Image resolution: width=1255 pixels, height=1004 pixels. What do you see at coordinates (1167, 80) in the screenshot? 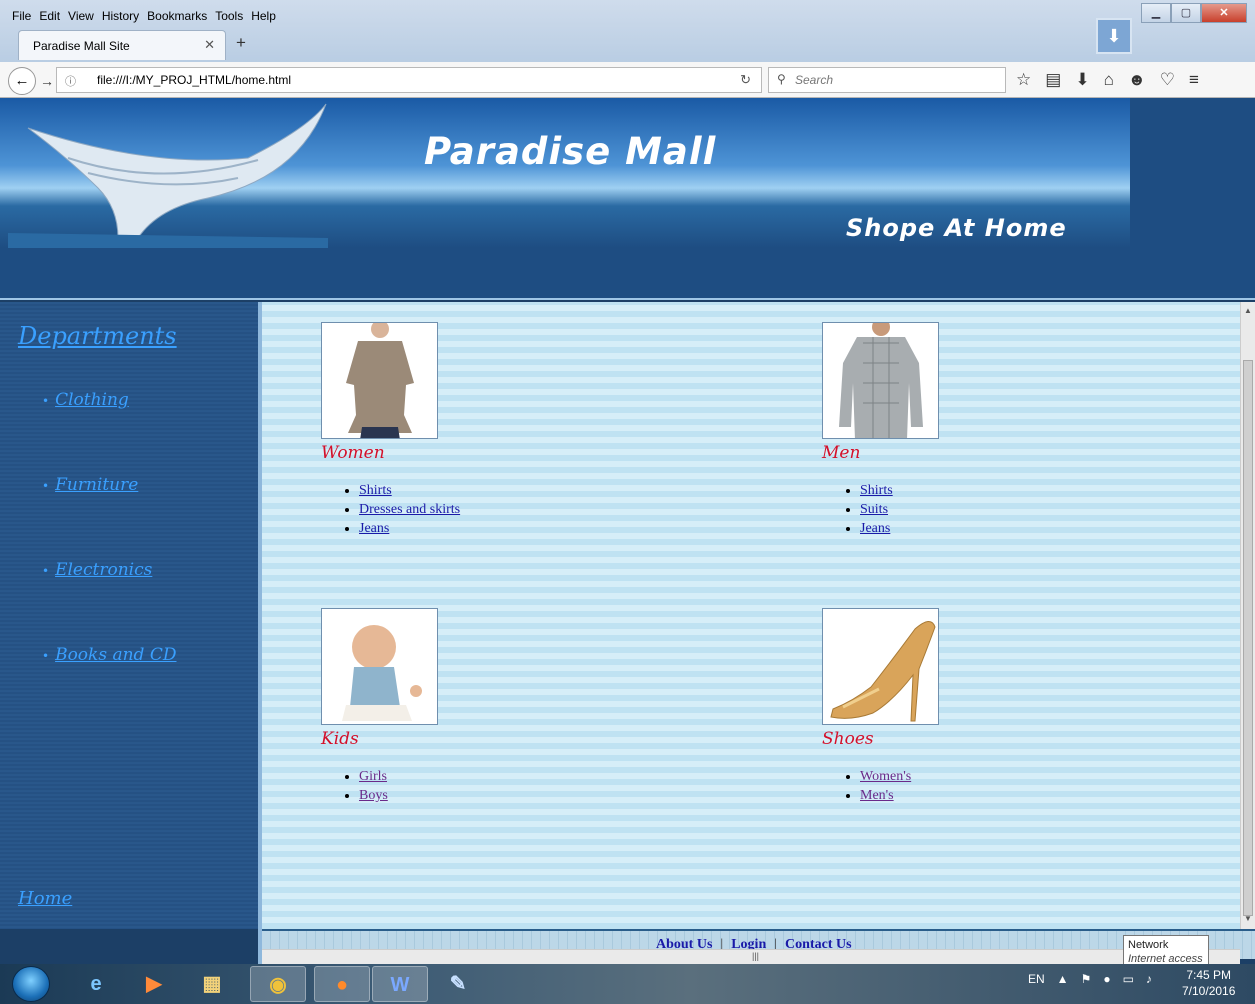
I see `pocket-icon: ♡` at bounding box center [1167, 80].